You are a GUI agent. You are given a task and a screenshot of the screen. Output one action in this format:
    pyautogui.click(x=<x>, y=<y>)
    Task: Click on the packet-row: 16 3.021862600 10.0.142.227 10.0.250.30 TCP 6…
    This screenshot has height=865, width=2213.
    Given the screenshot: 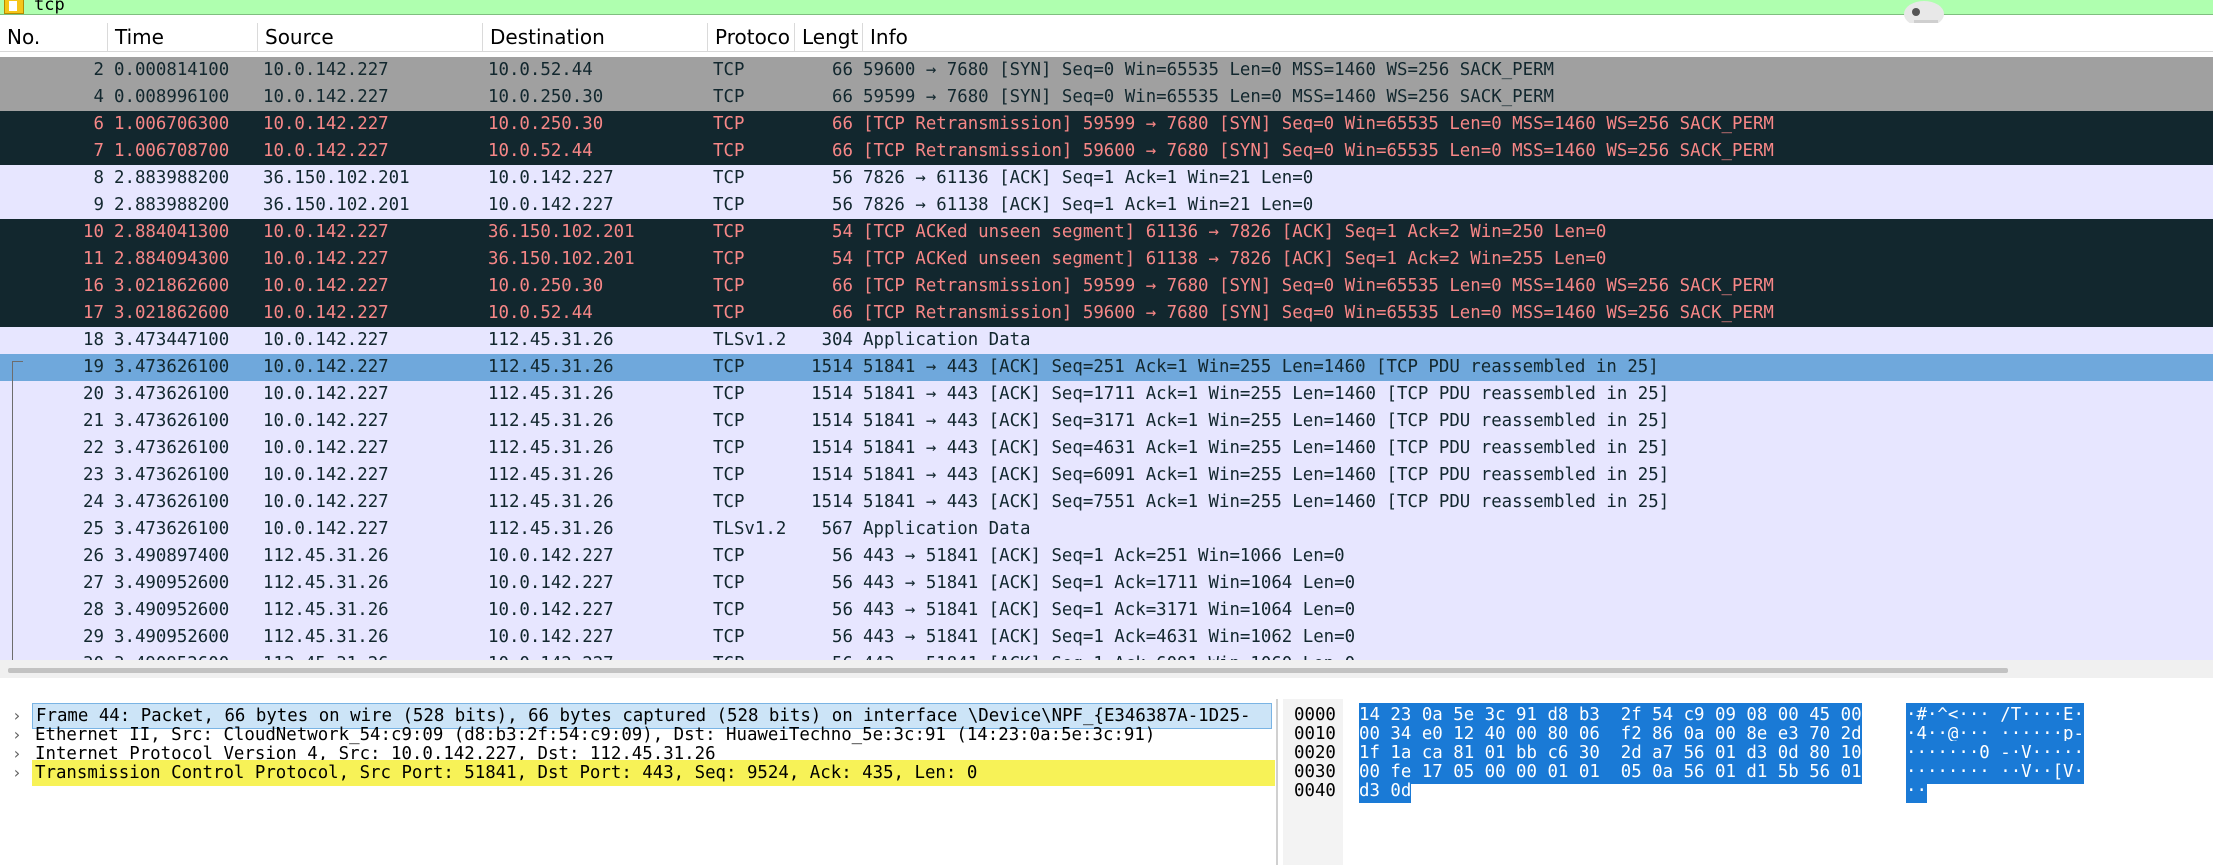 What is the action you would take?
    pyautogui.click(x=1106, y=286)
    